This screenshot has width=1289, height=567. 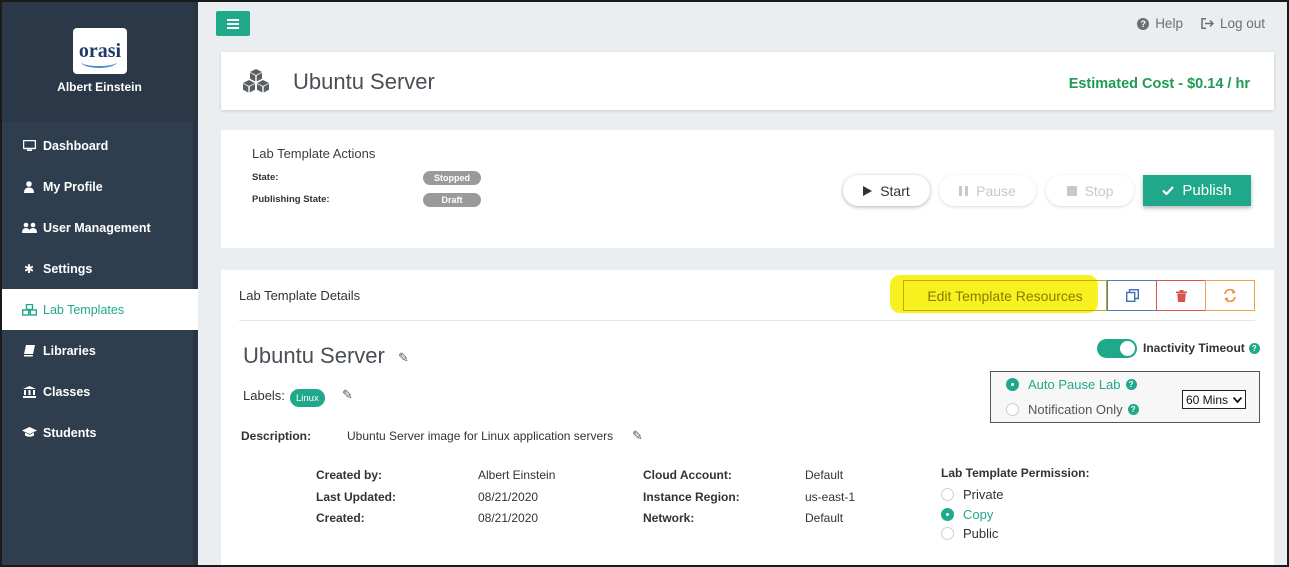 What do you see at coordinates (830, 497) in the screenshot?
I see `instance-region-value: us-east-1` at bounding box center [830, 497].